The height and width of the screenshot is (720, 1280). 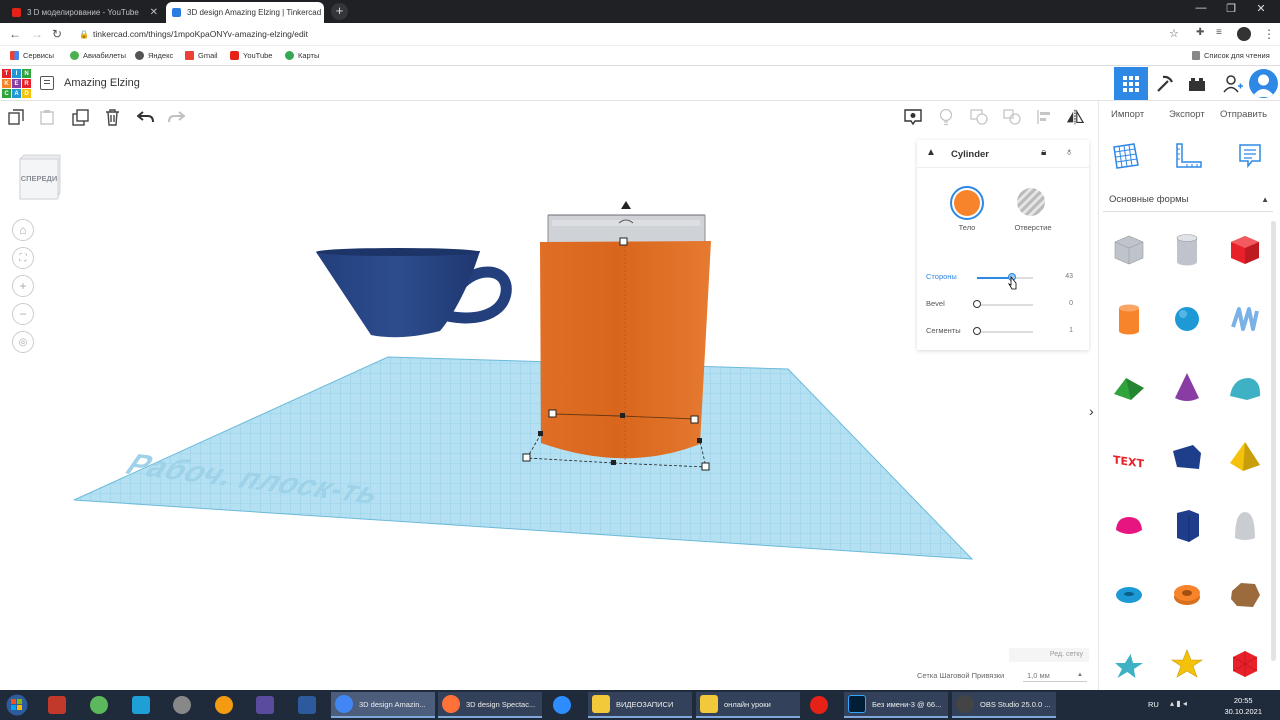 What do you see at coordinates (268, 705) in the screenshot?
I see `pinned-app-vs` at bounding box center [268, 705].